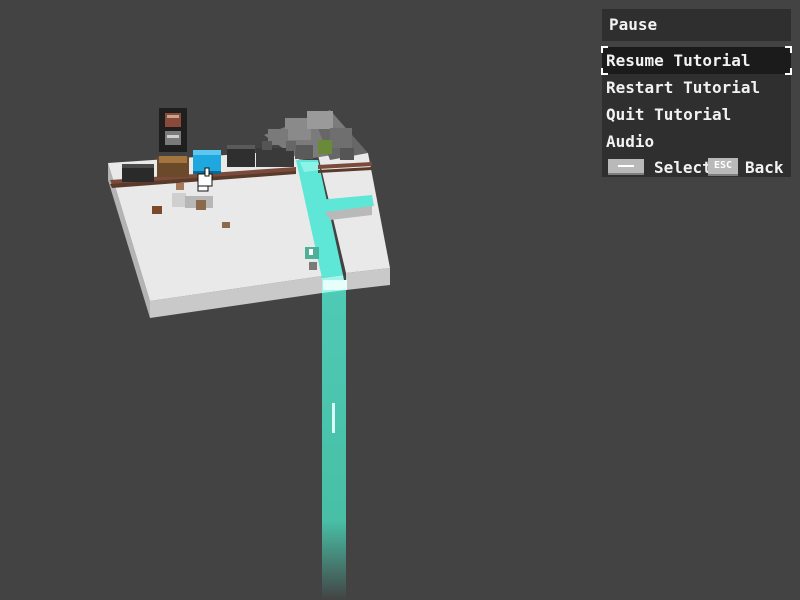  I want to click on menu-item-label: Restart Tutorial, so click(683, 87).